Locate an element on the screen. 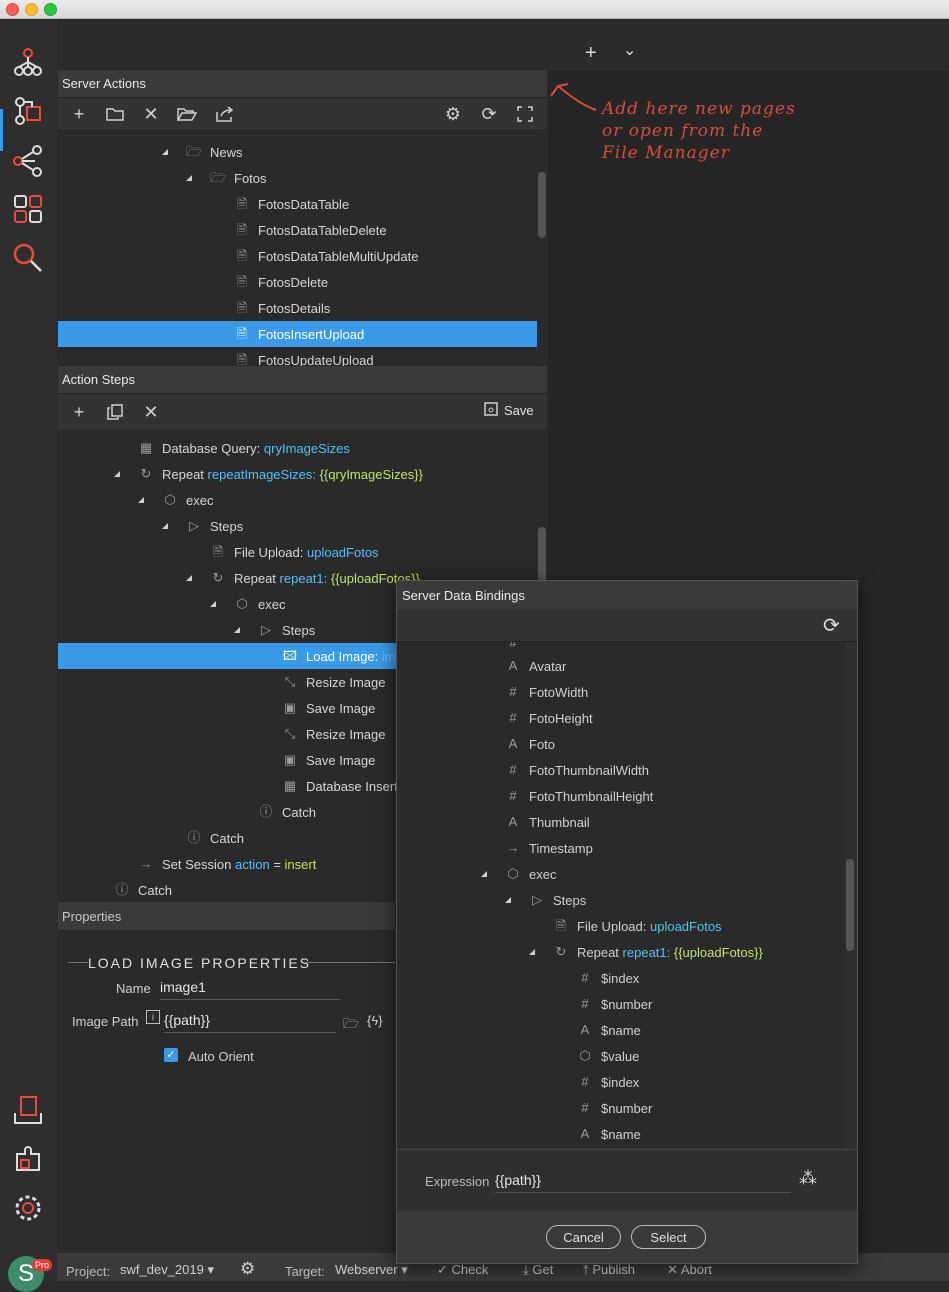 The image size is (949, 1292). publish-box-icon is located at coordinates (28, 1110).